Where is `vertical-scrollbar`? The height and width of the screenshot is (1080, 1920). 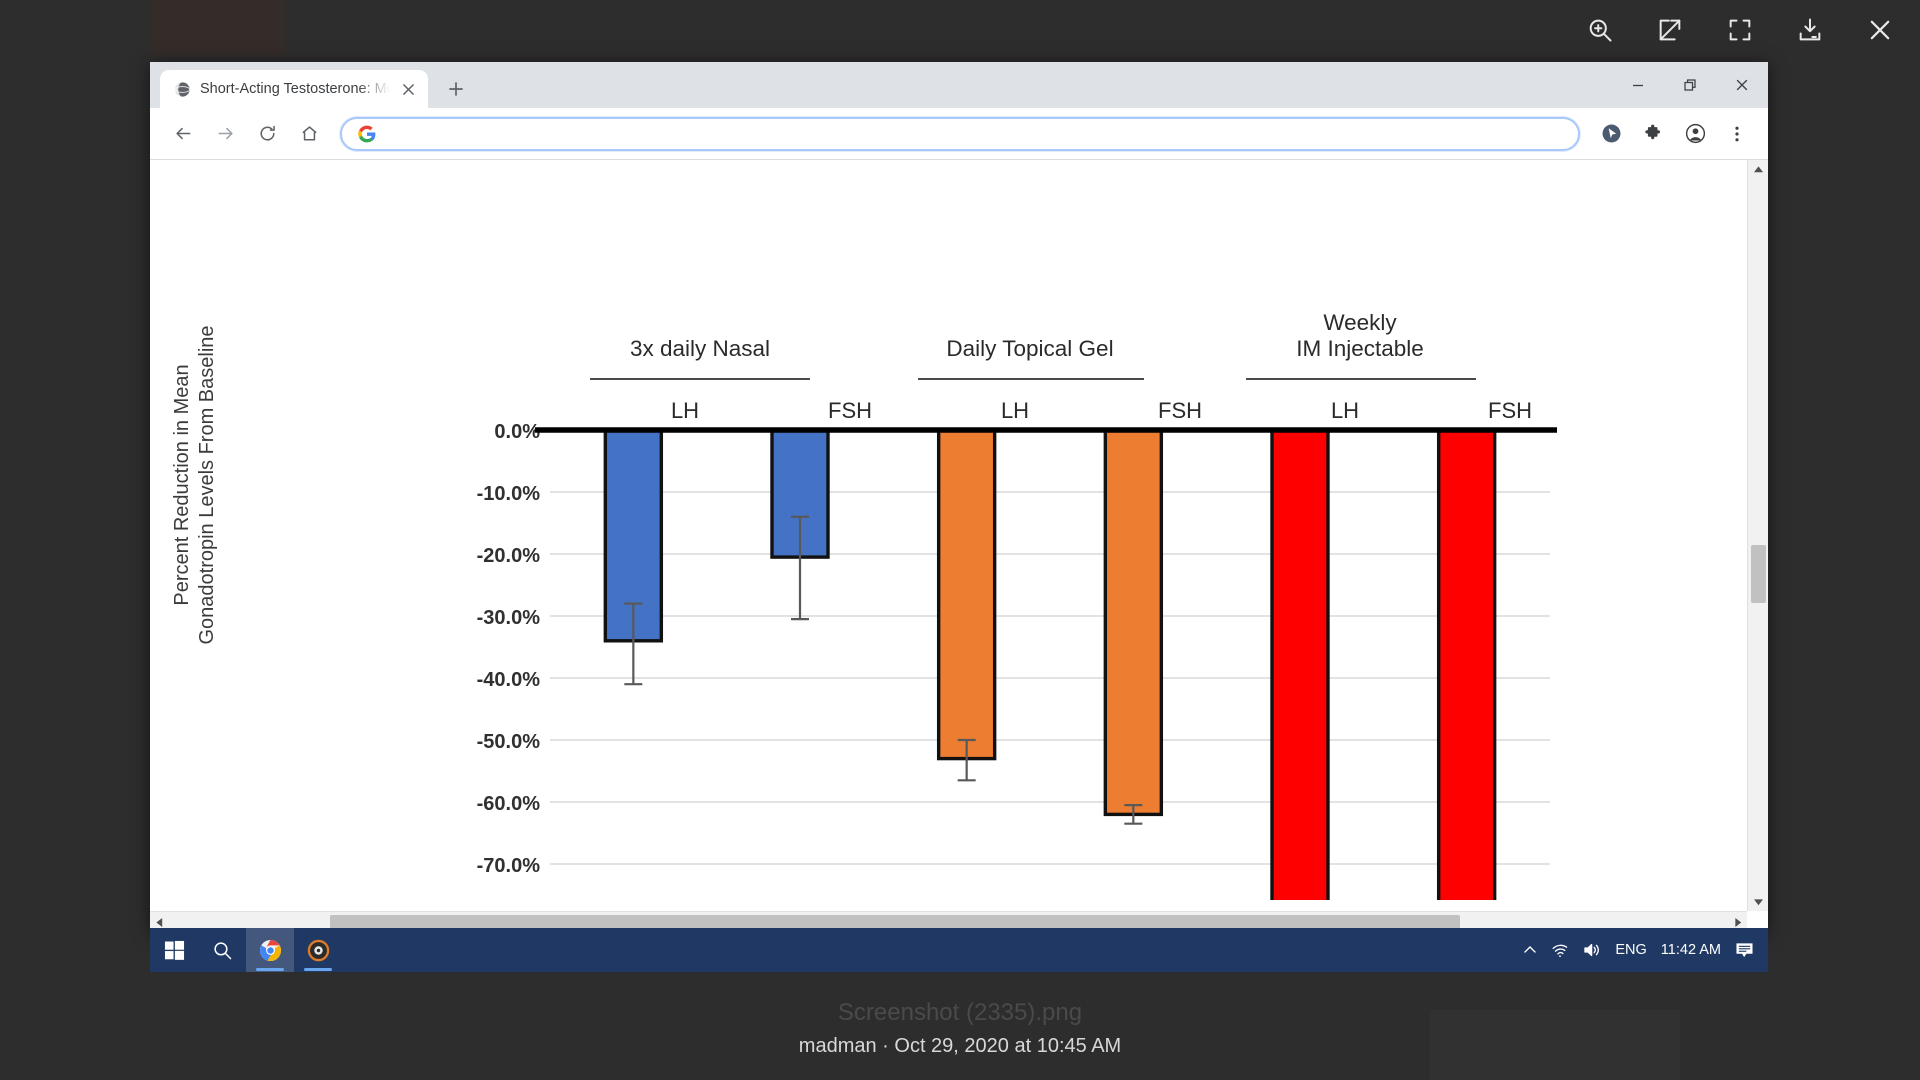
vertical-scrollbar is located at coordinates (1757, 535).